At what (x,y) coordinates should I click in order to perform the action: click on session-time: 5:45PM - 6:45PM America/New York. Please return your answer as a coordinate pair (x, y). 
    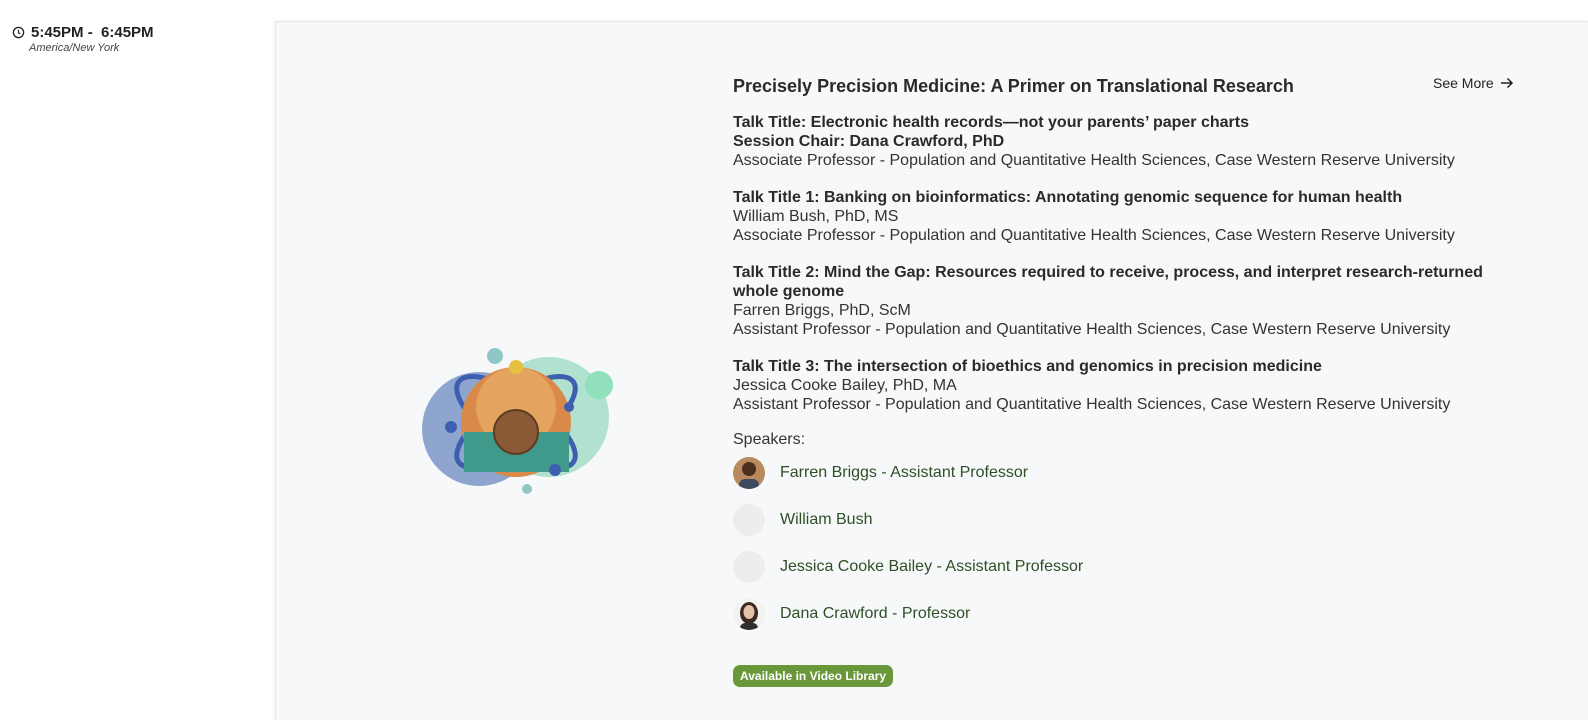
    Looking at the image, I should click on (83, 39).